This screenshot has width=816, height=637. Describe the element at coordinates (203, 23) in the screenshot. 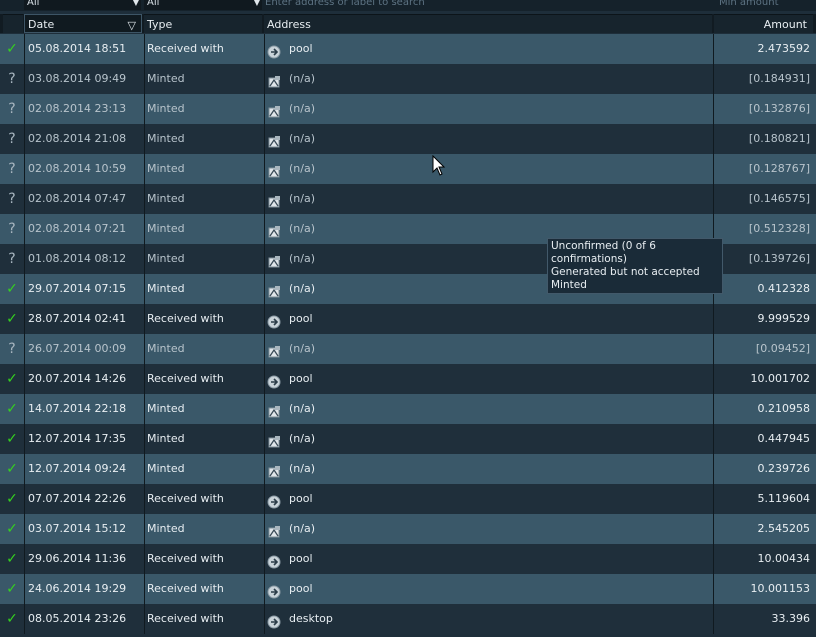

I see `header-type: Type` at that location.